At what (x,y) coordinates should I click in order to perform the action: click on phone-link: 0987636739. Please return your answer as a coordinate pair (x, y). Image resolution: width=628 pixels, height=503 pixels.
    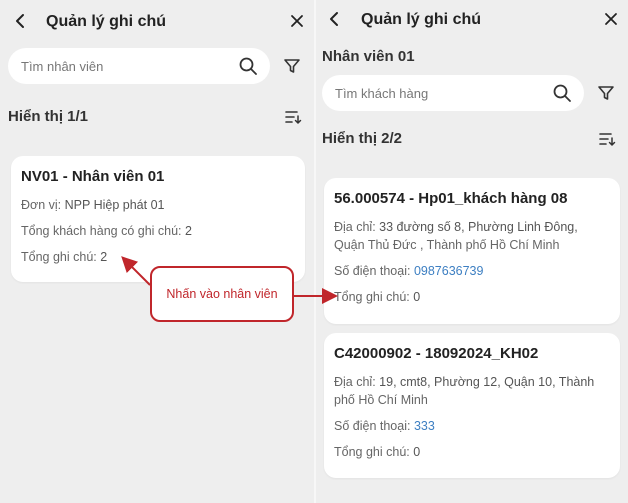
    Looking at the image, I should click on (449, 271).